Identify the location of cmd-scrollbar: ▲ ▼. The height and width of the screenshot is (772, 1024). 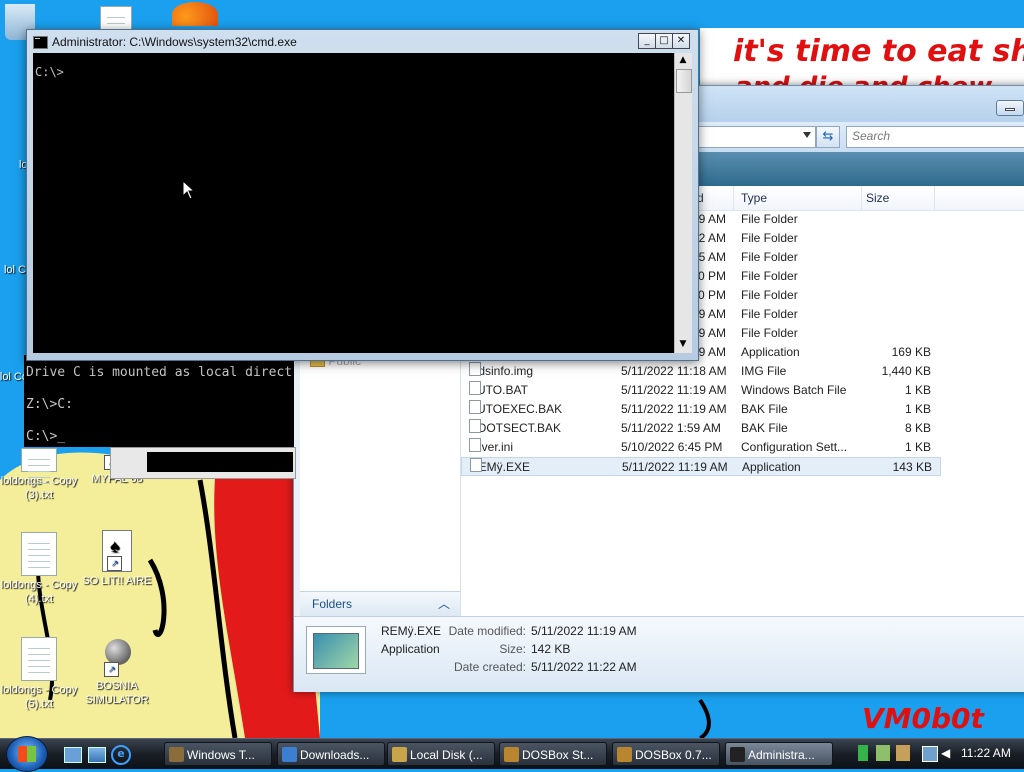
(683, 203).